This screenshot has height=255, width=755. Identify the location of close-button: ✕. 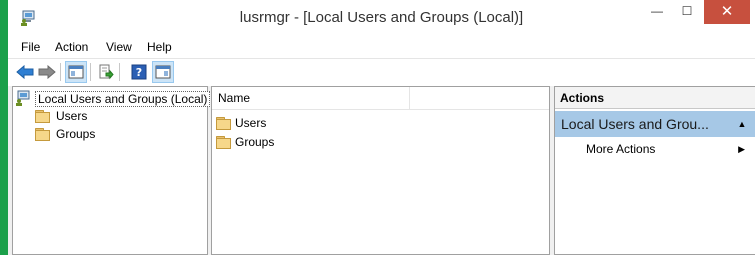
(727, 12).